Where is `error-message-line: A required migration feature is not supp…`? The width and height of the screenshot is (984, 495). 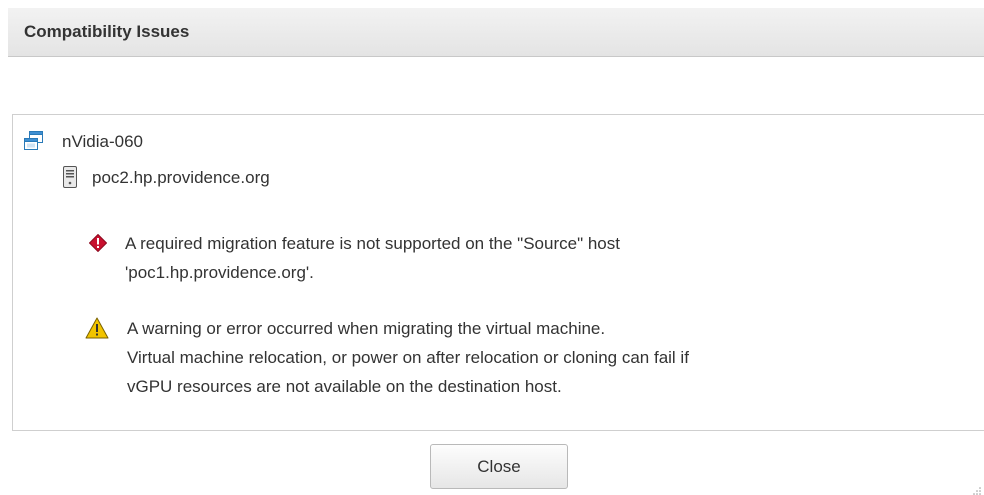 error-message-line: A required migration feature is not supp… is located at coordinates (372, 243).